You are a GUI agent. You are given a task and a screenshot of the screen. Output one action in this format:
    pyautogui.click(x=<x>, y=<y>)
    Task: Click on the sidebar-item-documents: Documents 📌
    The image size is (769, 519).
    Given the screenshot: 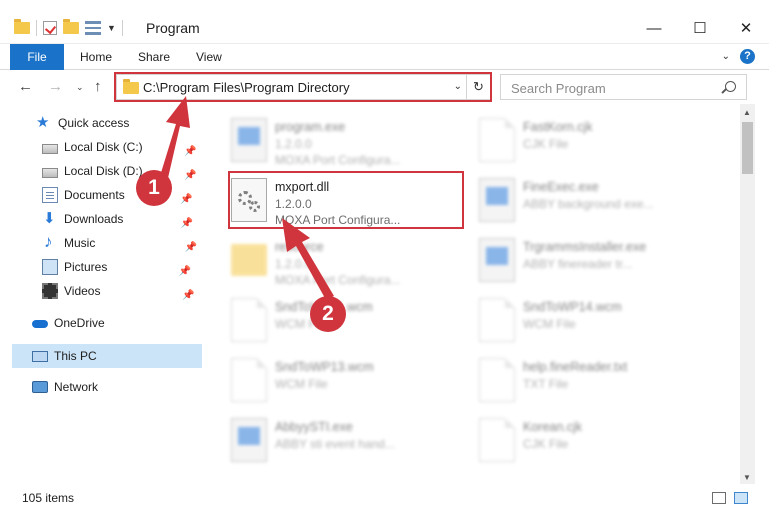 What is the action you would take?
    pyautogui.click(x=117, y=195)
    